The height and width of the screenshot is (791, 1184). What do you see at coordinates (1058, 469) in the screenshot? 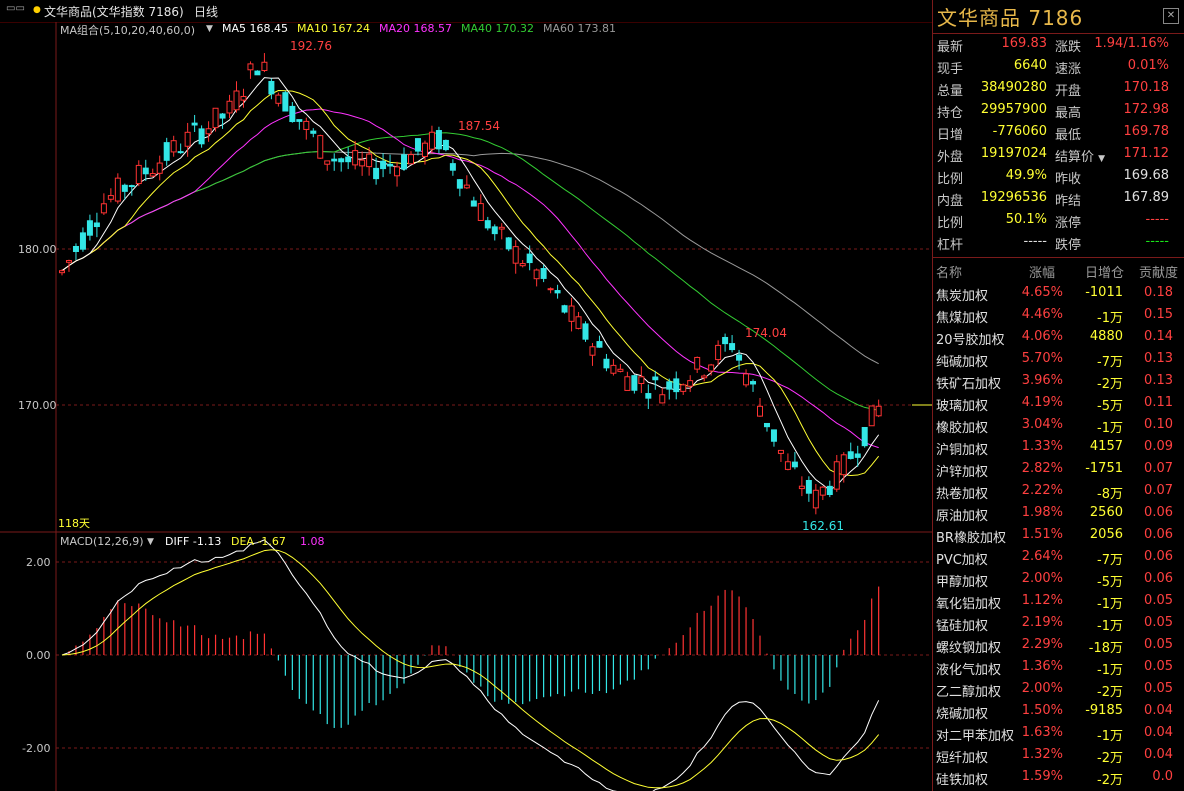
I see `contribution-row: 沪锌加权 2.82% -1751 0.07` at bounding box center [1058, 469].